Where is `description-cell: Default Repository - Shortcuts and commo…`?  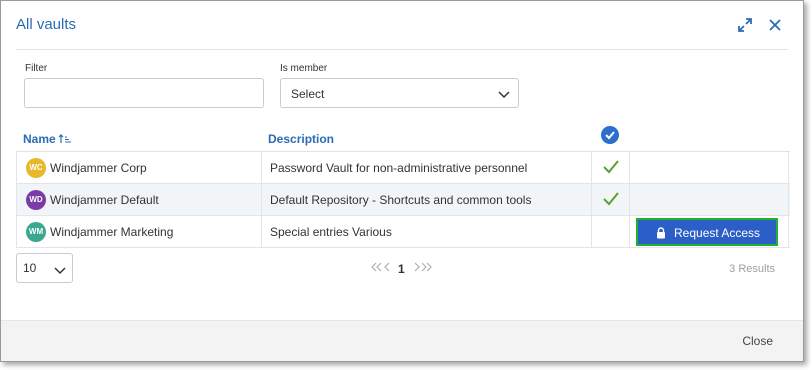 description-cell: Default Repository - Shortcuts and commo… is located at coordinates (427, 199).